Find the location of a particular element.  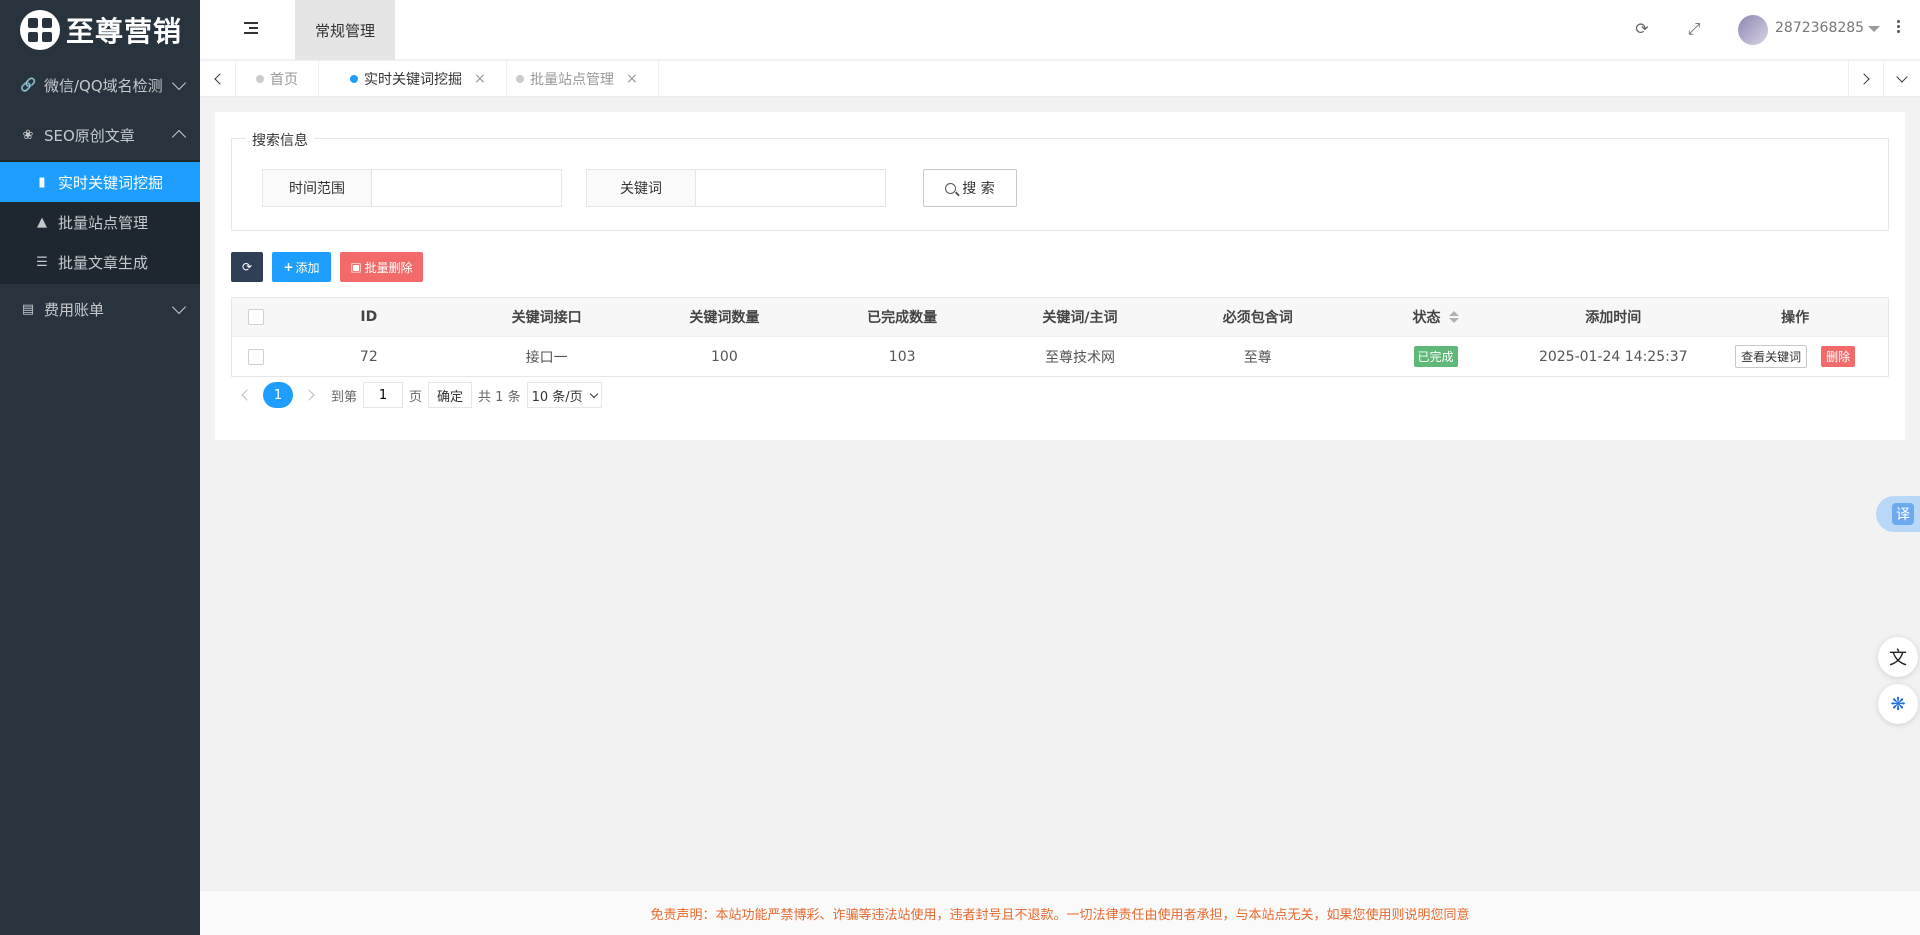

header-tab-general: 常规管理 is located at coordinates (345, 30).